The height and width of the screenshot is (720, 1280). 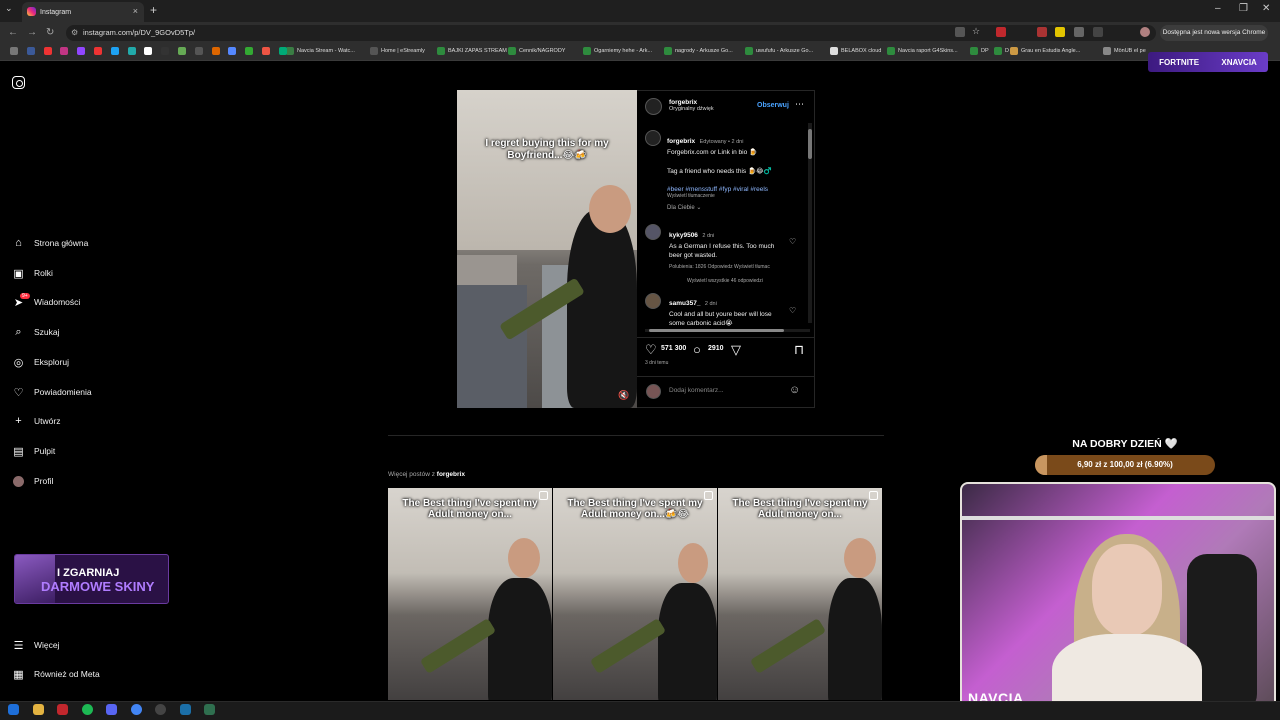 I want to click on hashtags: #beer #mensstuff #fyp #viral #reels, so click(x=737, y=189).